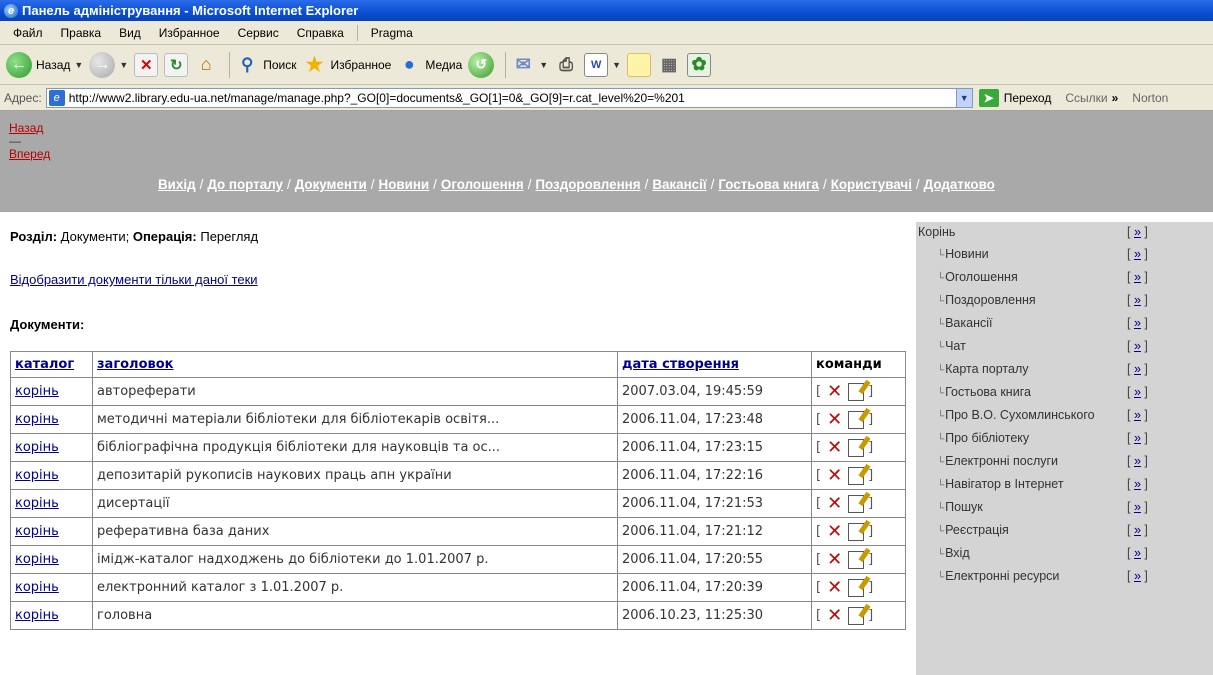 The width and height of the screenshot is (1213, 675). What do you see at coordinates (699, 64) in the screenshot?
I see `messenger-button: ✿` at bounding box center [699, 64].